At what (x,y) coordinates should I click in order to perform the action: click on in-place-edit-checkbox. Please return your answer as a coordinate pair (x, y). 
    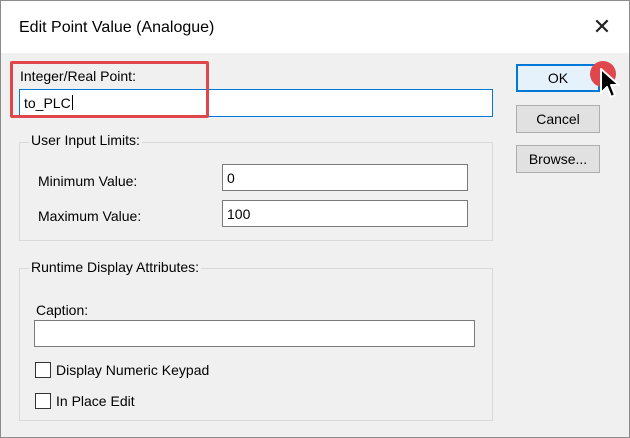
    Looking at the image, I should click on (43, 401).